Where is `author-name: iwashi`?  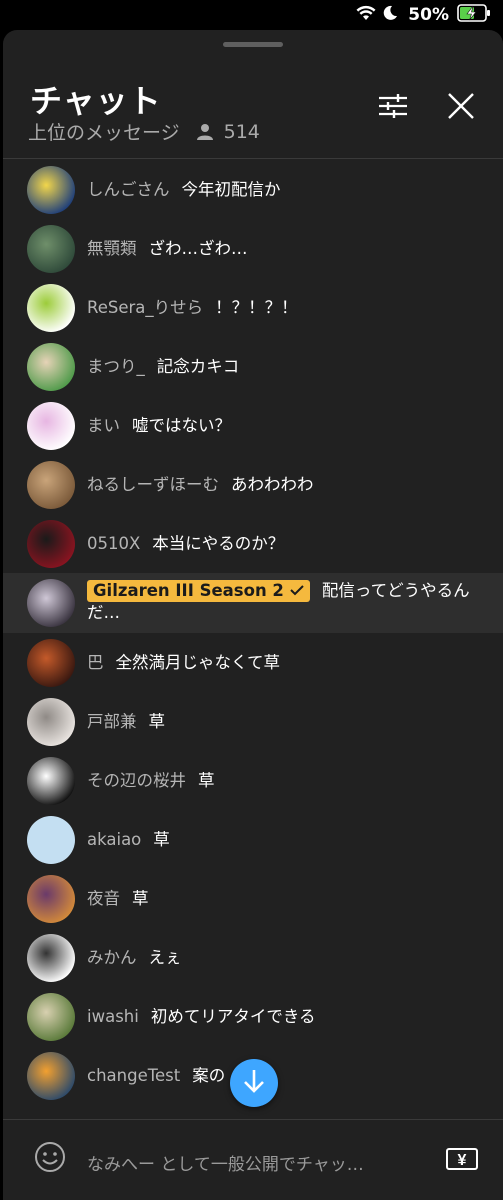 author-name: iwashi is located at coordinates (113, 1016).